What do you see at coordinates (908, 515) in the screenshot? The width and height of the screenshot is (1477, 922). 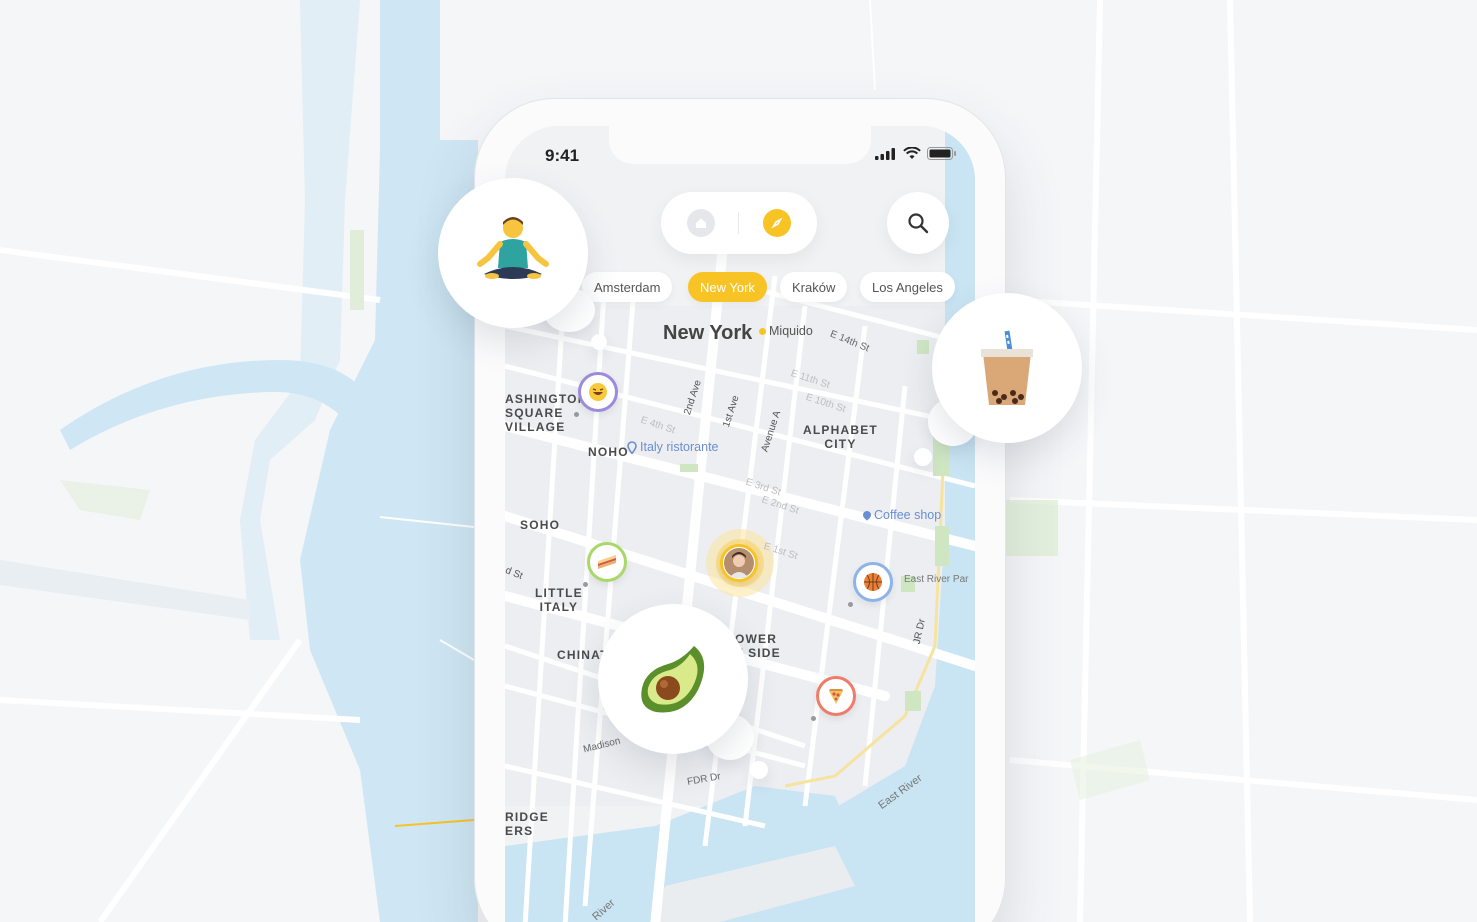 I see `poi-coffee-label: Coffee shop` at bounding box center [908, 515].